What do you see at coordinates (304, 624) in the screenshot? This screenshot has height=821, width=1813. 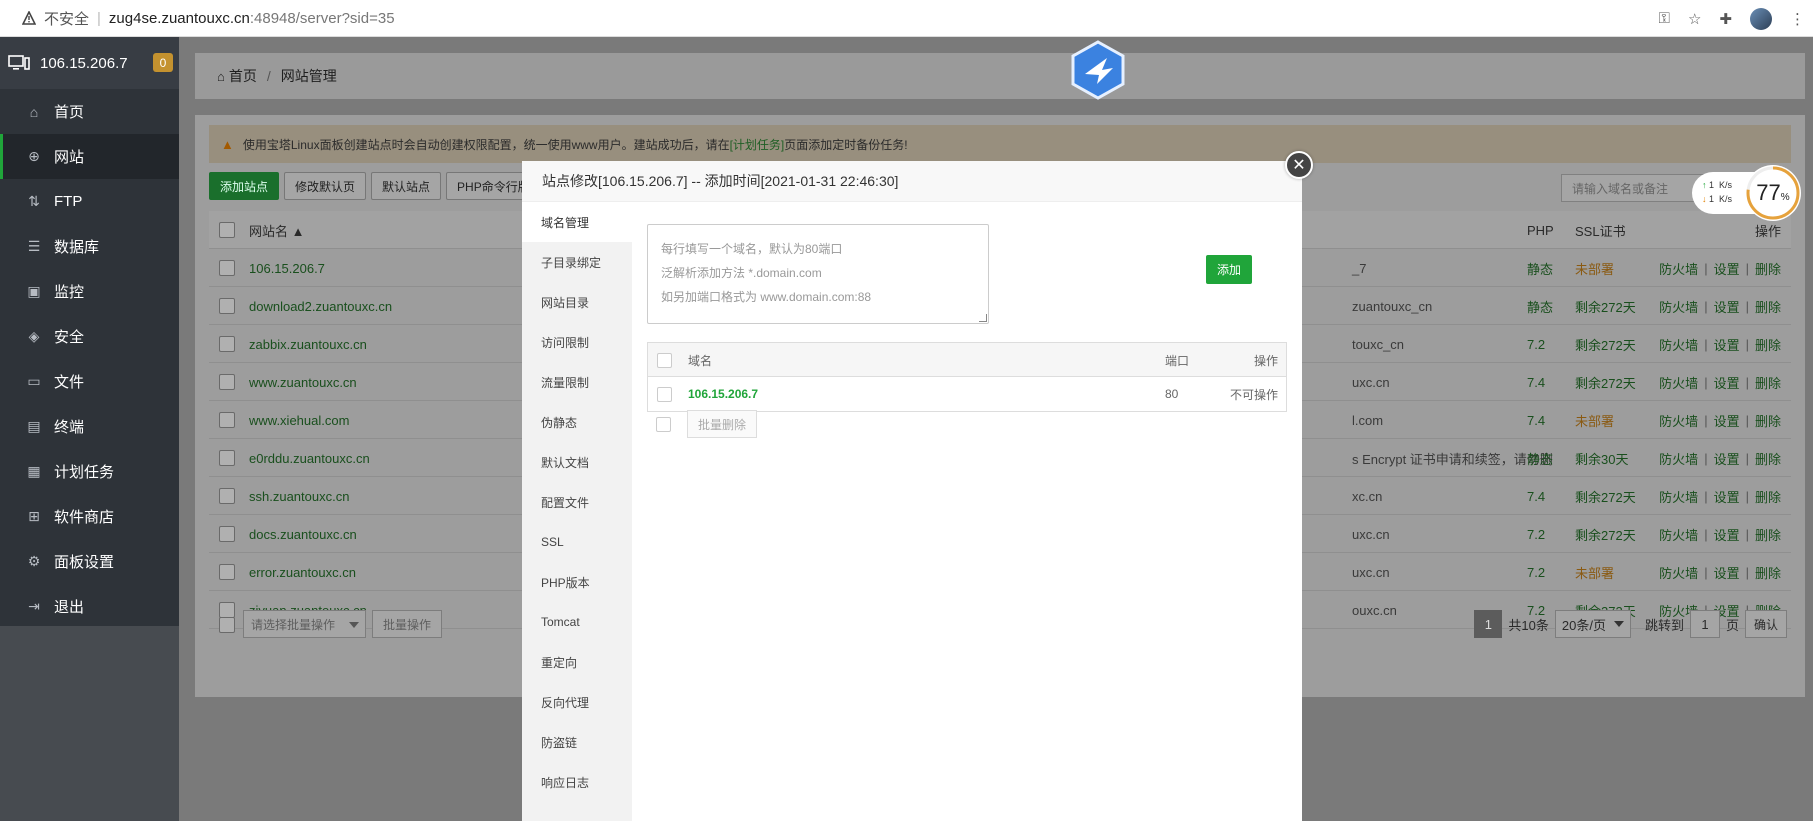 I see `batch-operation-select: 请选择批量操作` at bounding box center [304, 624].